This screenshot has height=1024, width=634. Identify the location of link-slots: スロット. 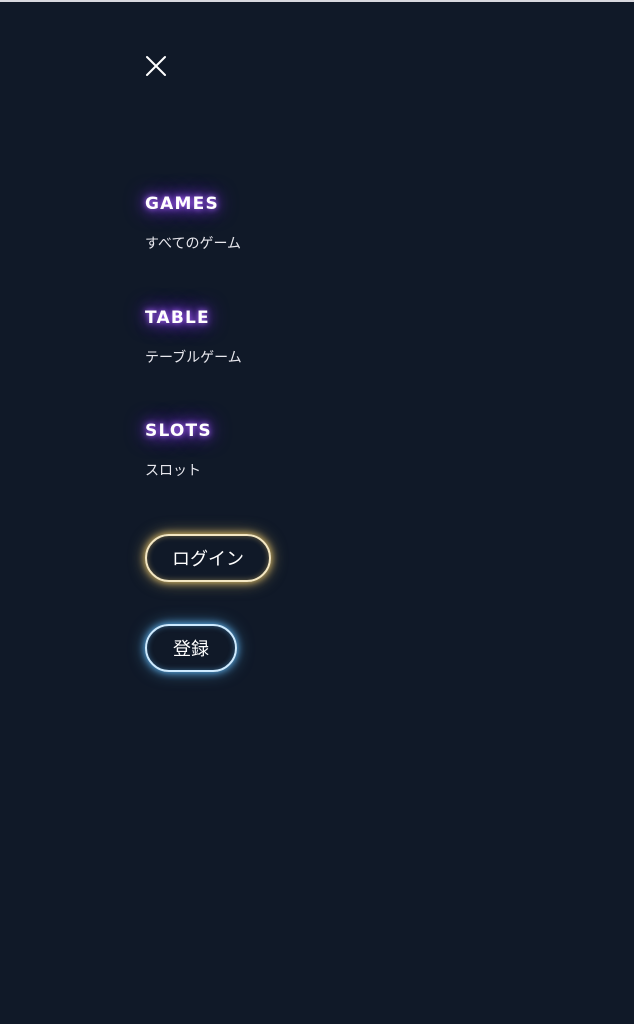
(178, 471).